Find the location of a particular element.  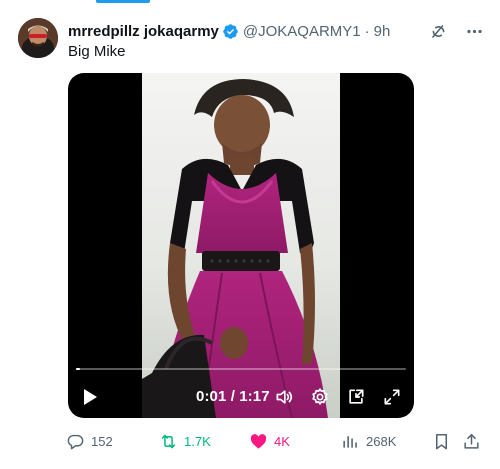

volume-icon is located at coordinates (284, 397).